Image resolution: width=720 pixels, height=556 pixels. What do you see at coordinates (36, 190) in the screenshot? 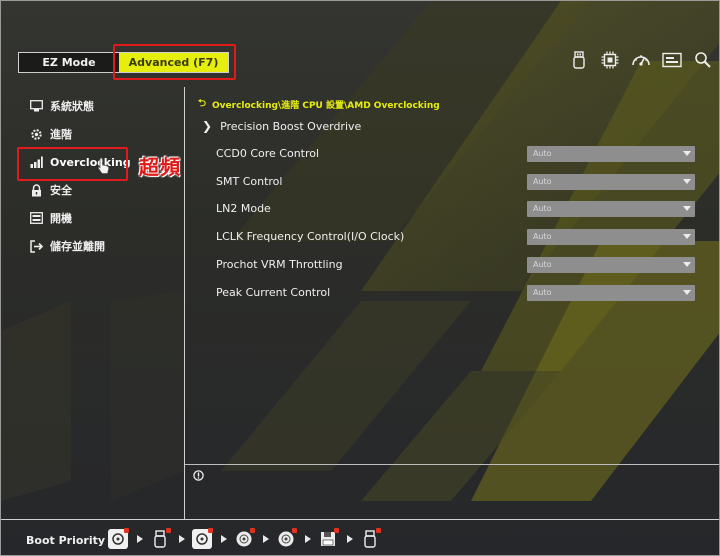
I see `lock-icon` at bounding box center [36, 190].